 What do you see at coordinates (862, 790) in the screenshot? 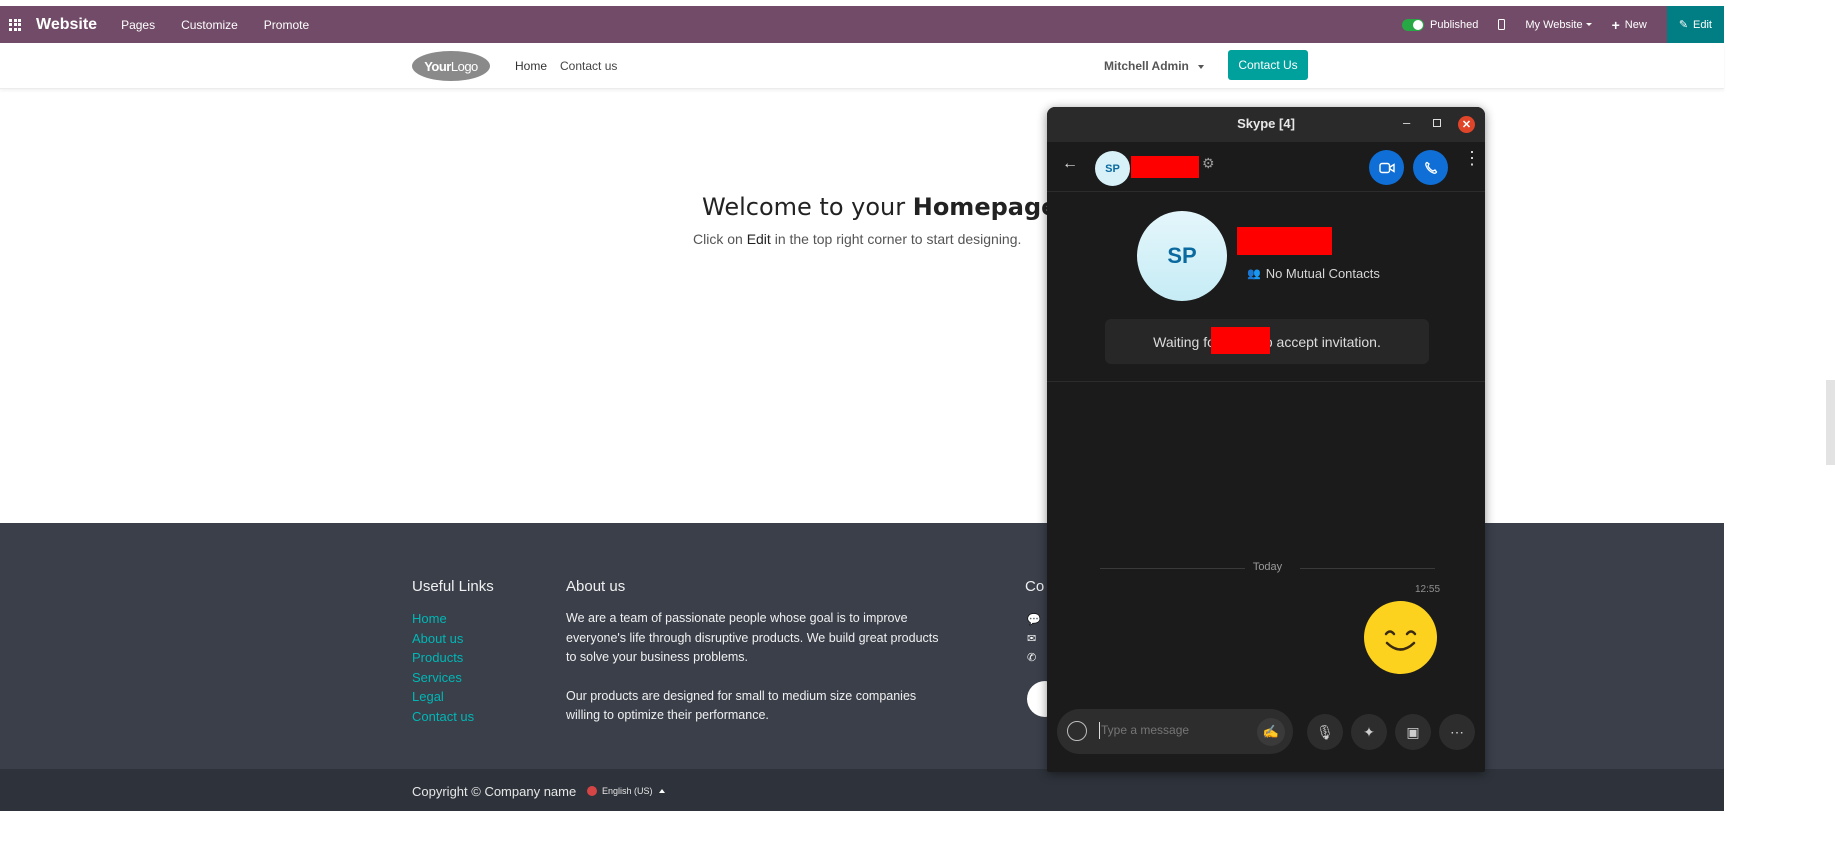
I see `copyright-bar: Copyright © Company name English (US)` at bounding box center [862, 790].